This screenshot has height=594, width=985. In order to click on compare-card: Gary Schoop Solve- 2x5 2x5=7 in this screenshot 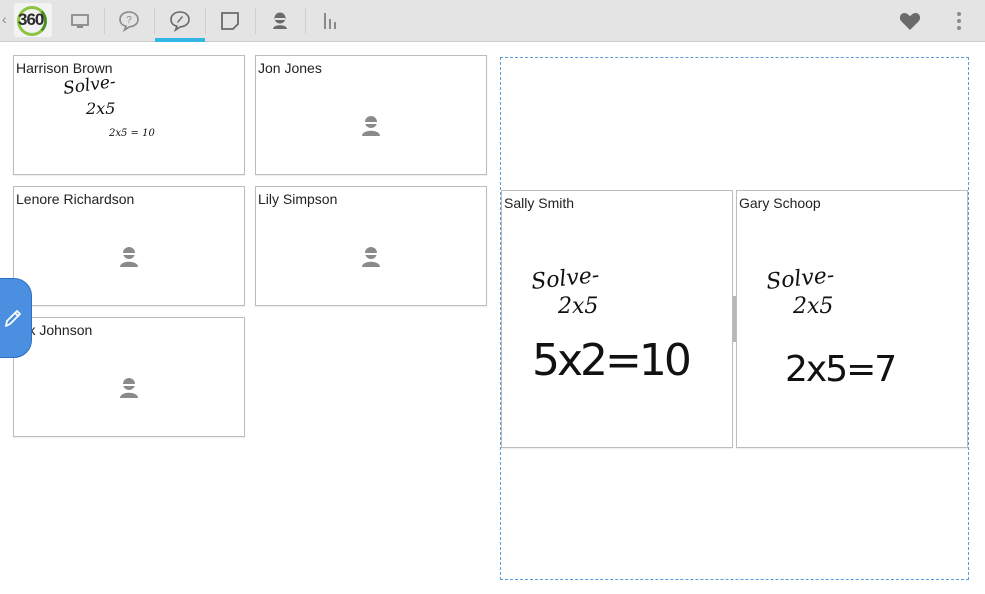, I will do `click(852, 319)`.